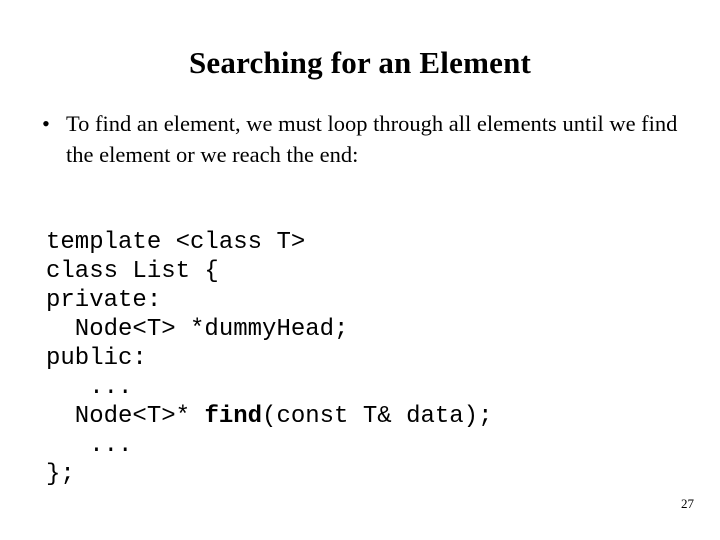 This screenshot has width=720, height=540. I want to click on code-token: public:, so click(96, 358).